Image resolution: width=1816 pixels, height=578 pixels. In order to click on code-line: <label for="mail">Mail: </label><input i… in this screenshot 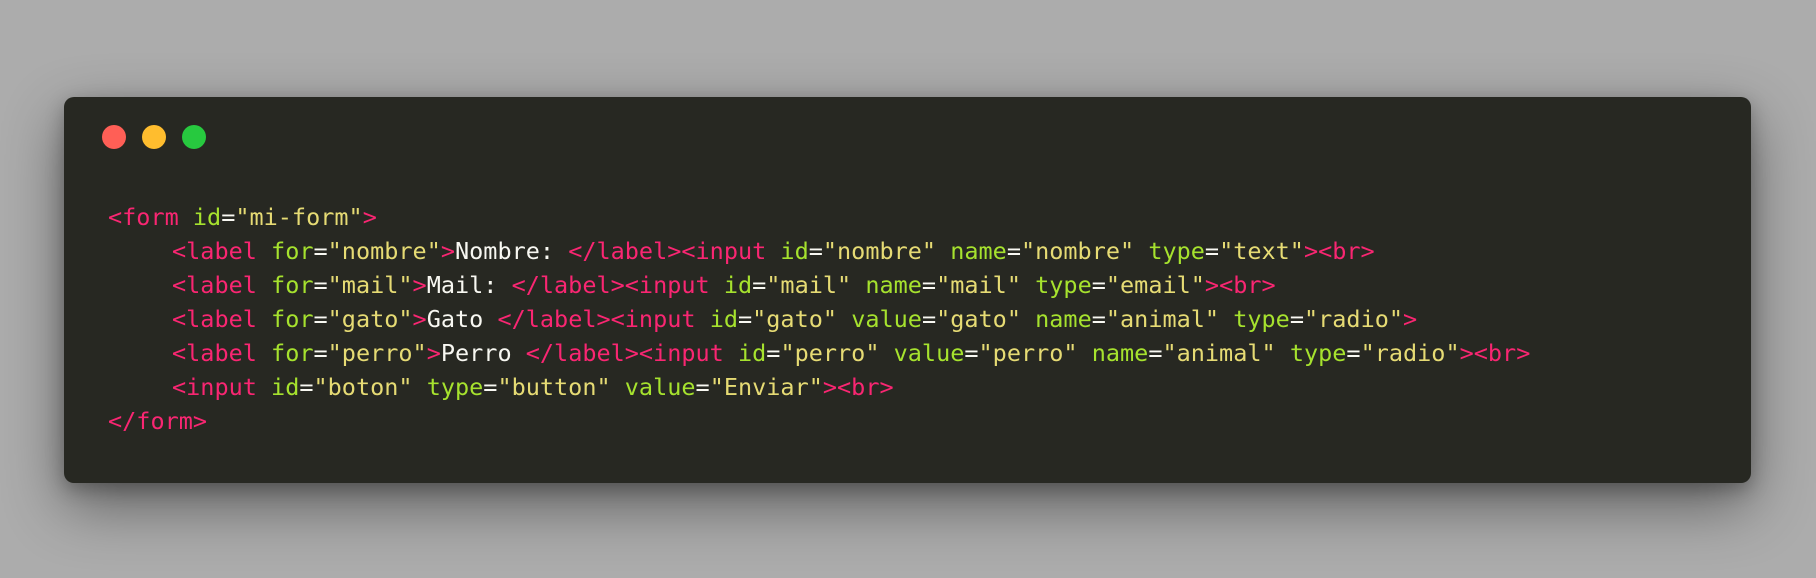, I will do `click(819, 285)`.